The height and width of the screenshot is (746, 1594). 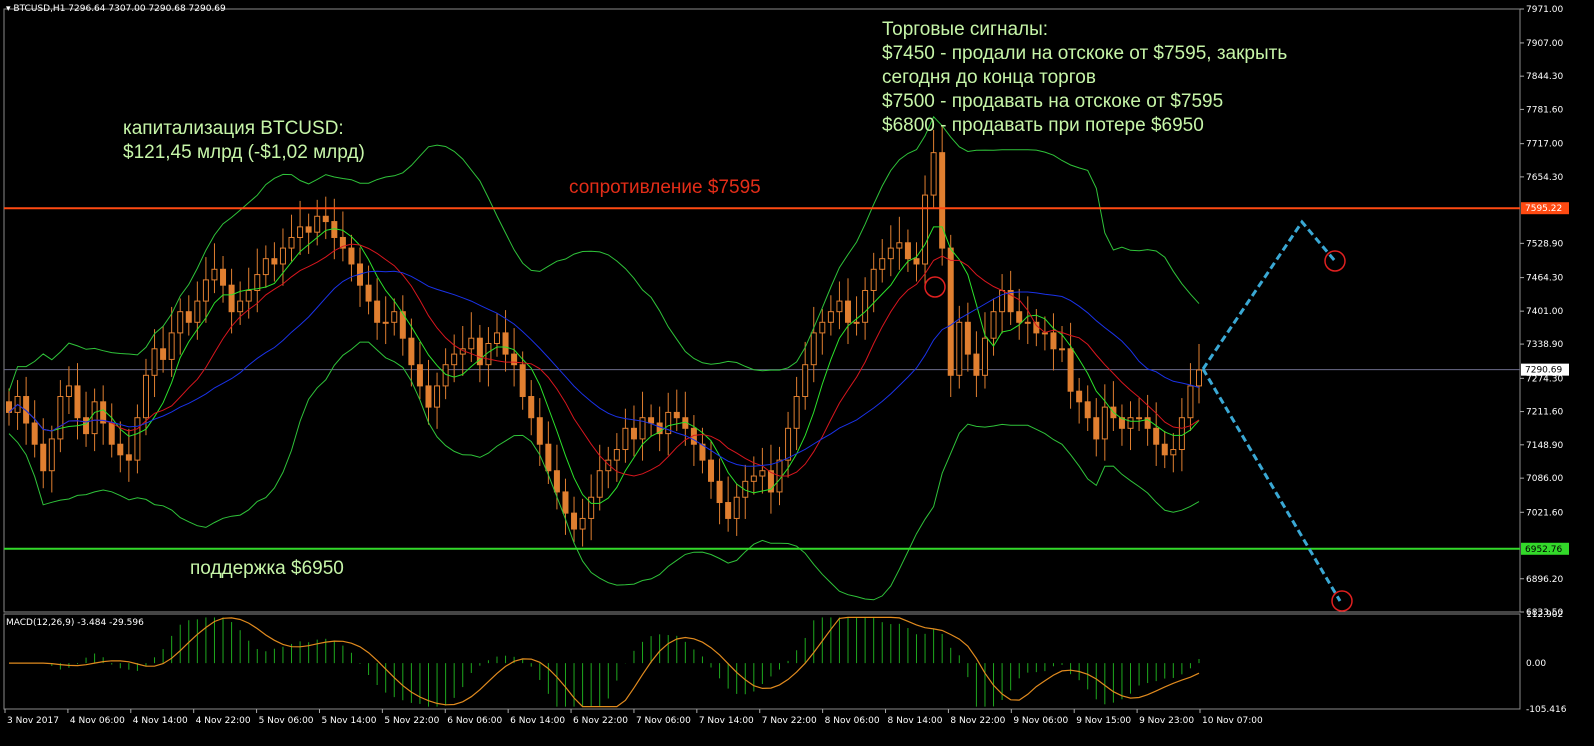 I want to click on resistance-price-label: 7595.22, so click(x=1543, y=209).